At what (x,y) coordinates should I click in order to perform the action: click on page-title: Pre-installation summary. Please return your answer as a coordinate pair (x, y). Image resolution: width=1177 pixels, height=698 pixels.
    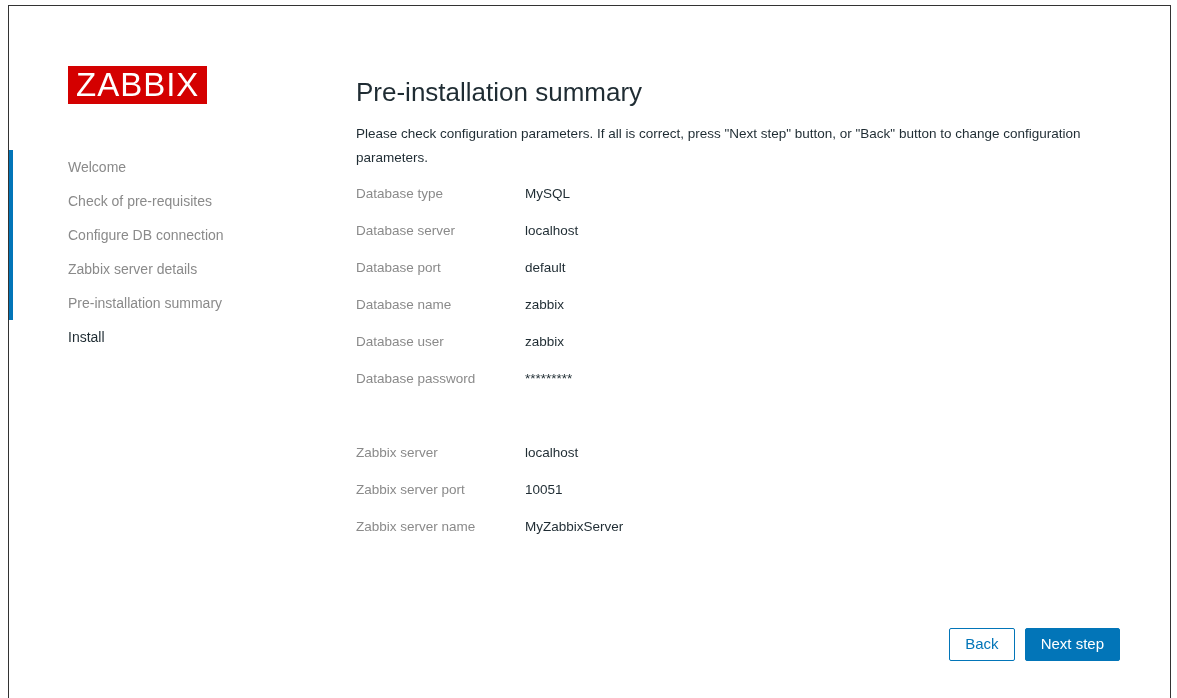
    Looking at the image, I should click on (500, 92).